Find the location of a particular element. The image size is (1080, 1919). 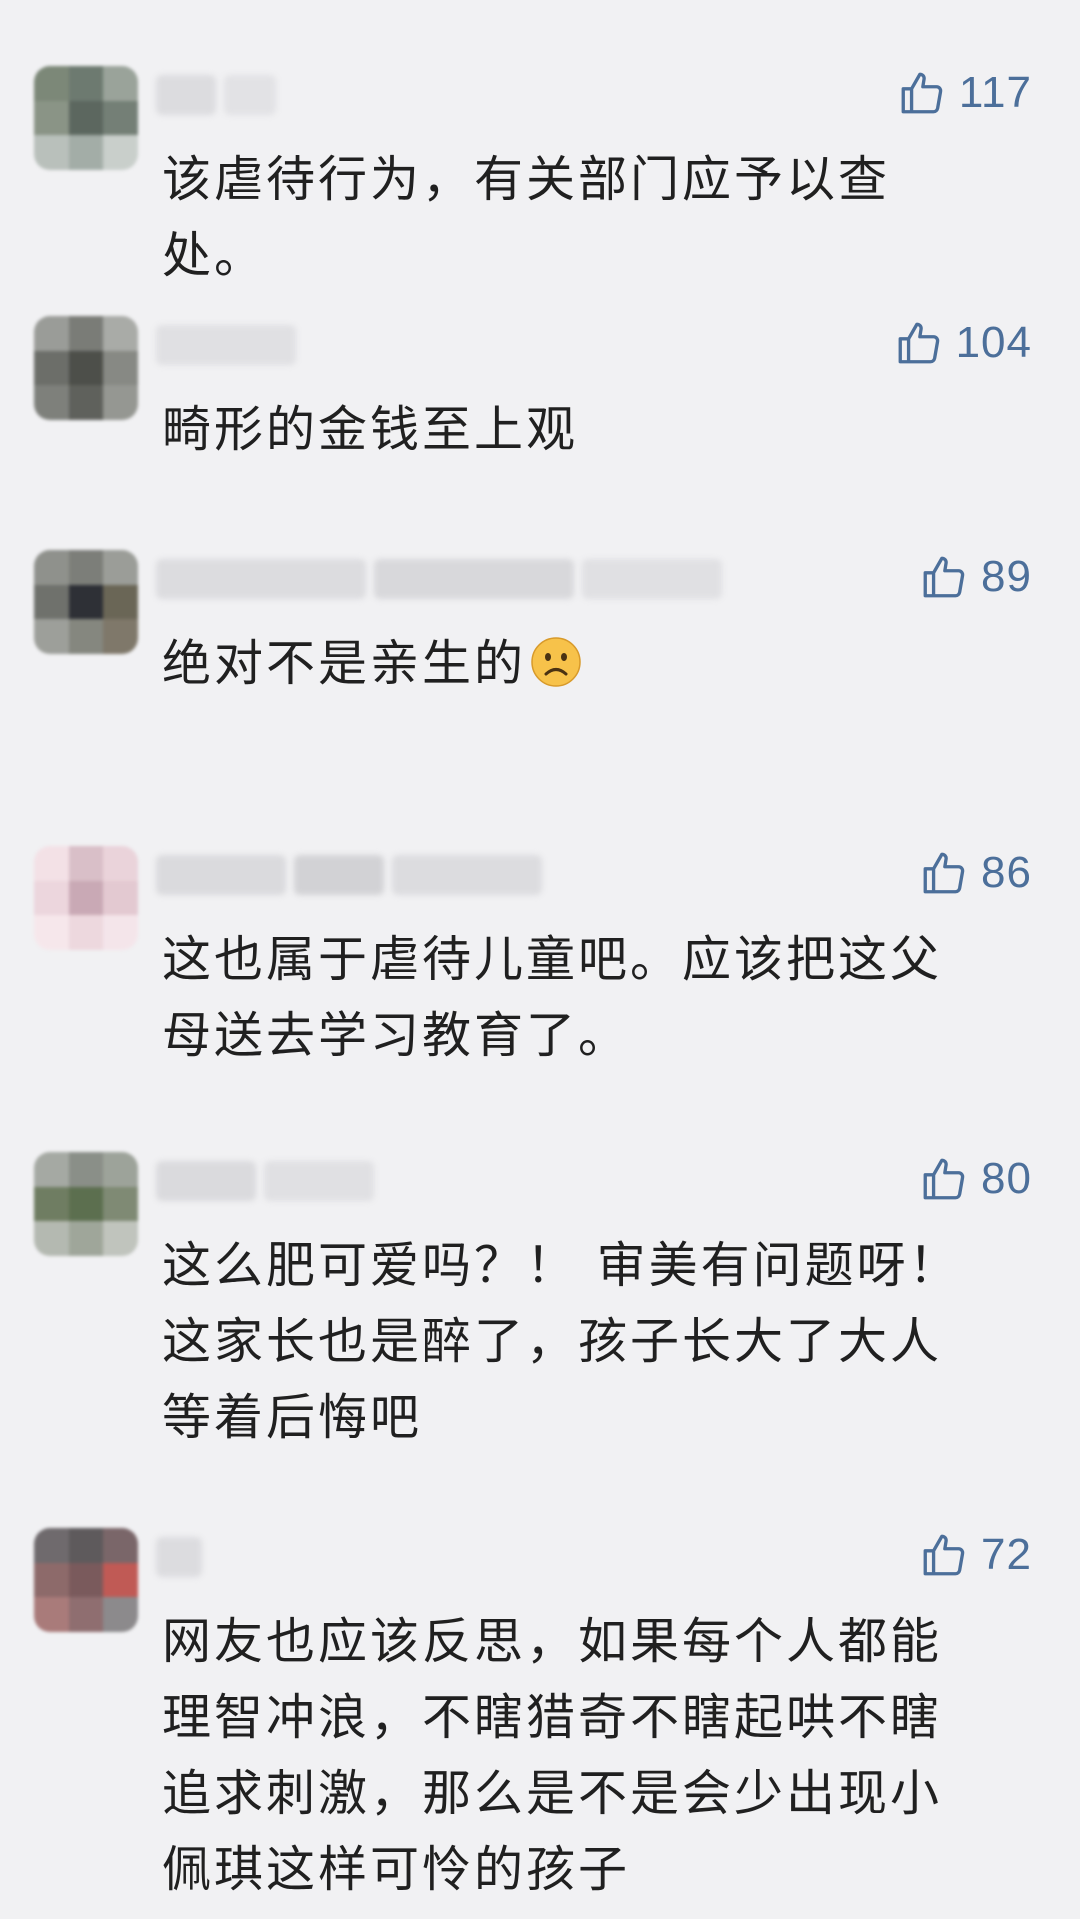

like-count: 117 is located at coordinates (995, 92).